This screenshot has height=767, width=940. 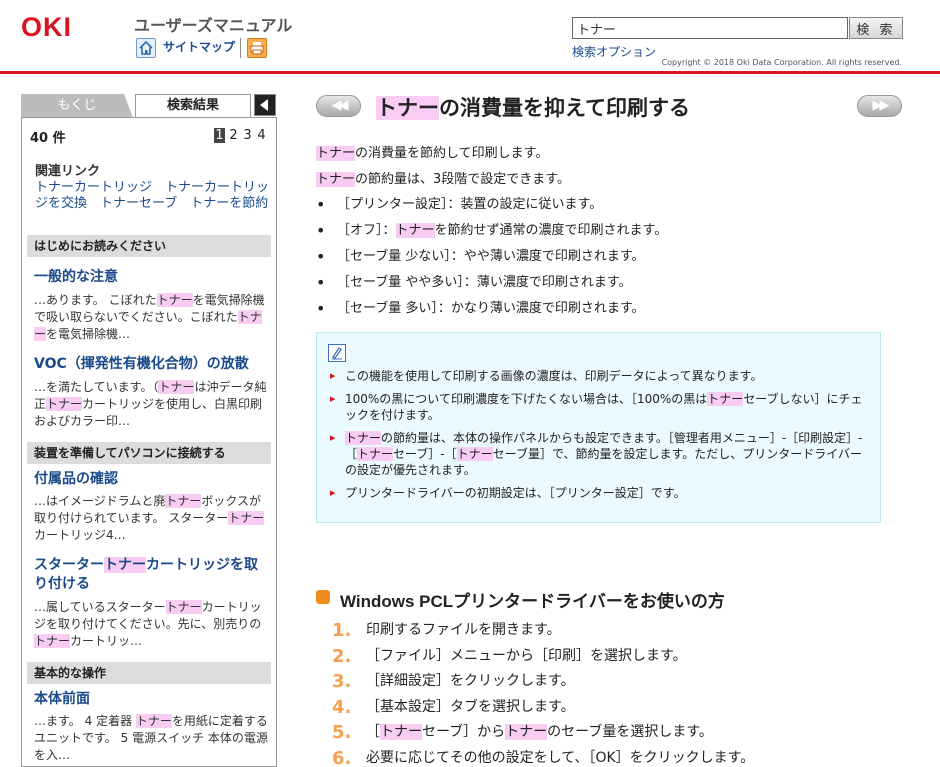 I want to click on tab-contents: もくじ, so click(x=77, y=106).